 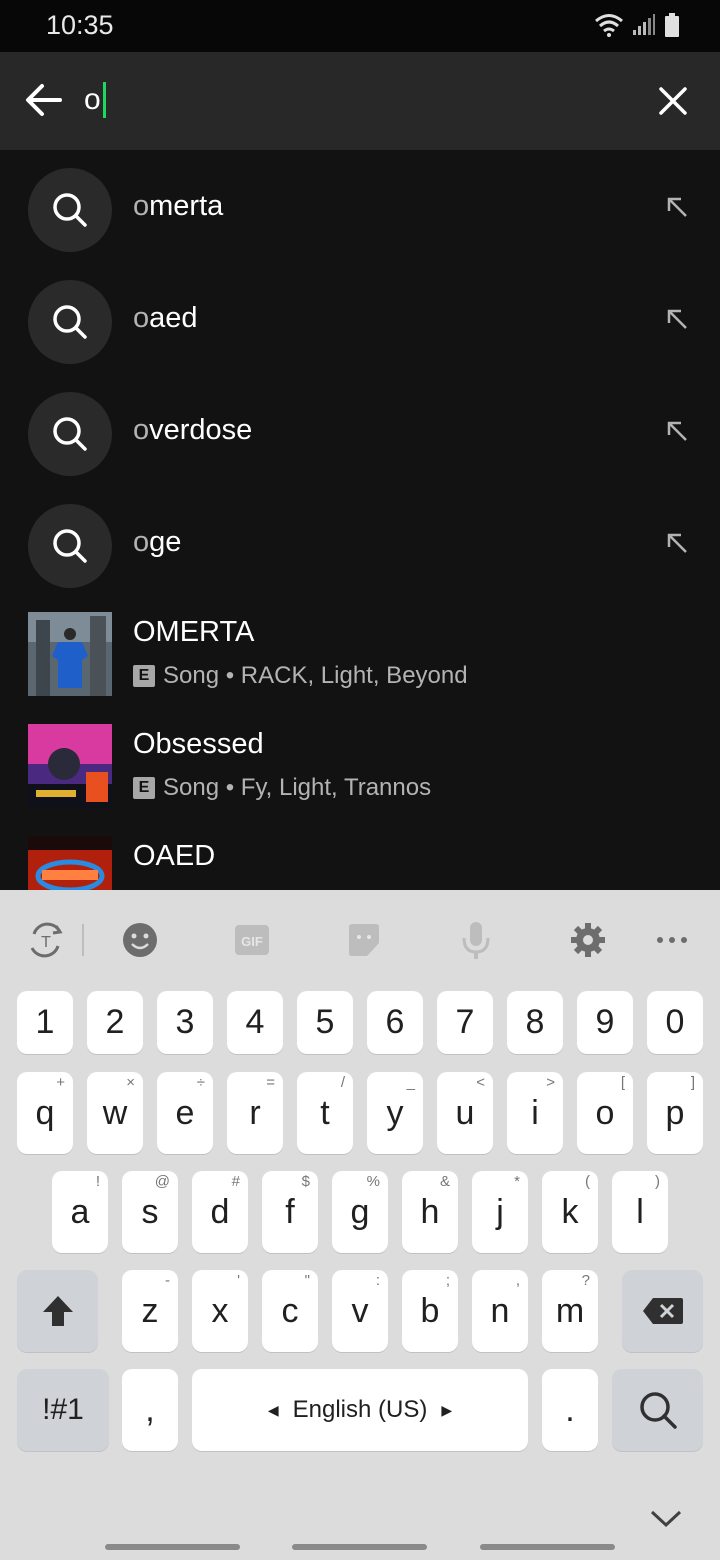 I want to click on key-6: 6, so click(x=395, y=1022).